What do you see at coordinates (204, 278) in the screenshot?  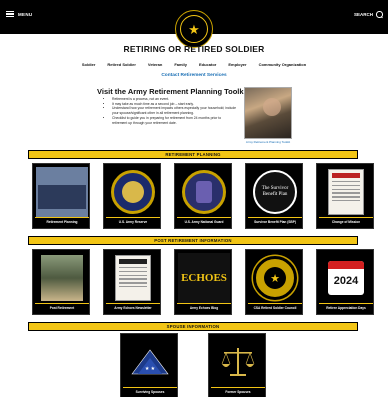 I see `echoes-blog-logo: ECHOES` at bounding box center [204, 278].